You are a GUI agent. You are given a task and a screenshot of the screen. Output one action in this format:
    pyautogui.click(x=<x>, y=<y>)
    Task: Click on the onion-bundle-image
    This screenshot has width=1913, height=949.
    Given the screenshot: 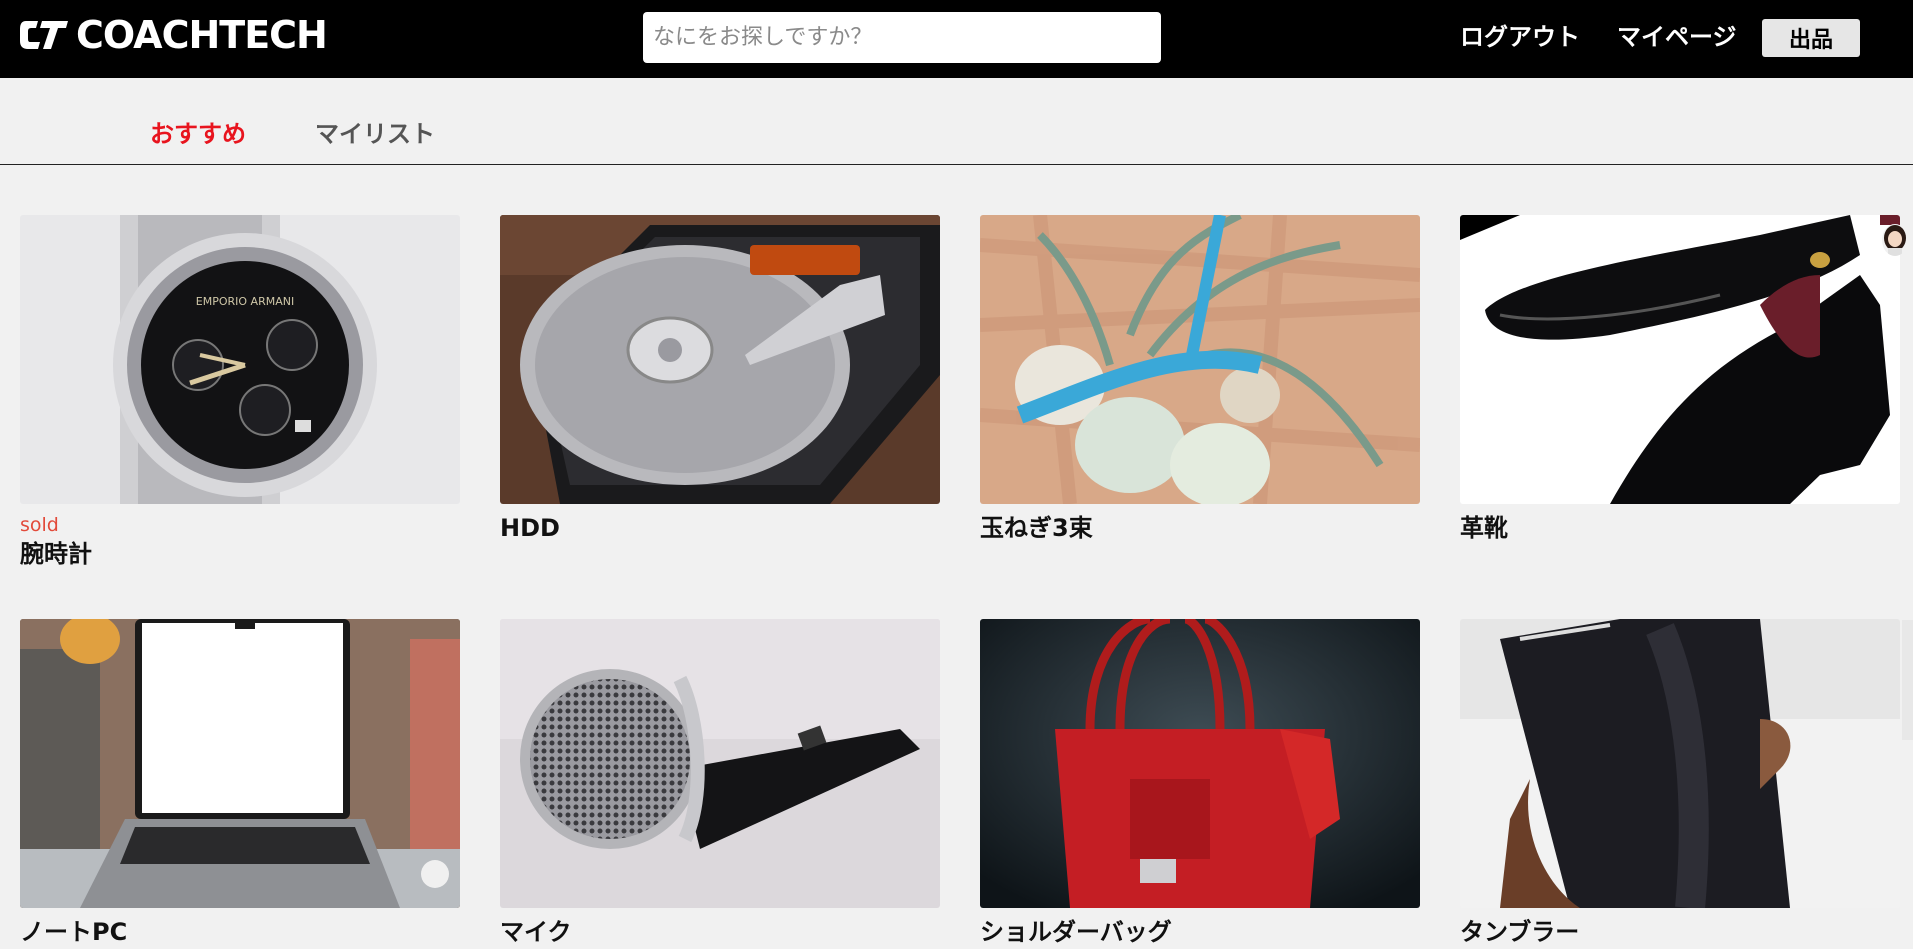 What is the action you would take?
    pyautogui.click(x=1200, y=359)
    